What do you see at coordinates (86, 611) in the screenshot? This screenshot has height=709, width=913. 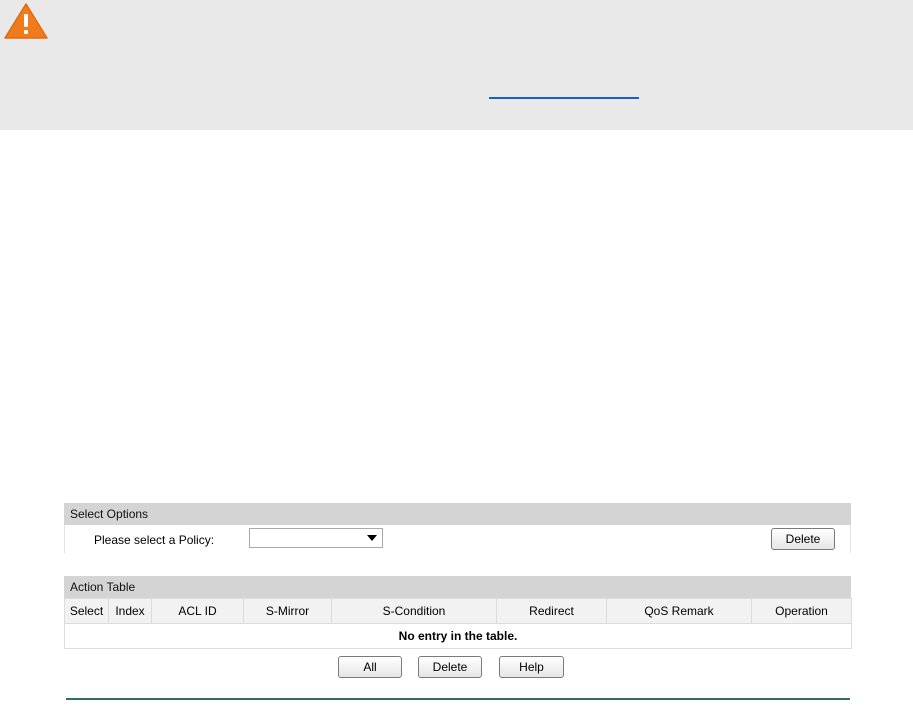 I see `column-header-select: Select` at bounding box center [86, 611].